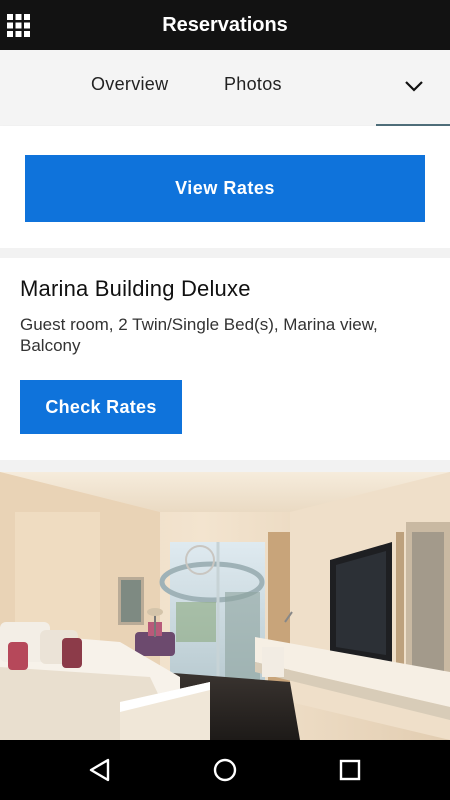  Describe the element at coordinates (414, 86) in the screenshot. I see `chevron-down-icon` at that location.